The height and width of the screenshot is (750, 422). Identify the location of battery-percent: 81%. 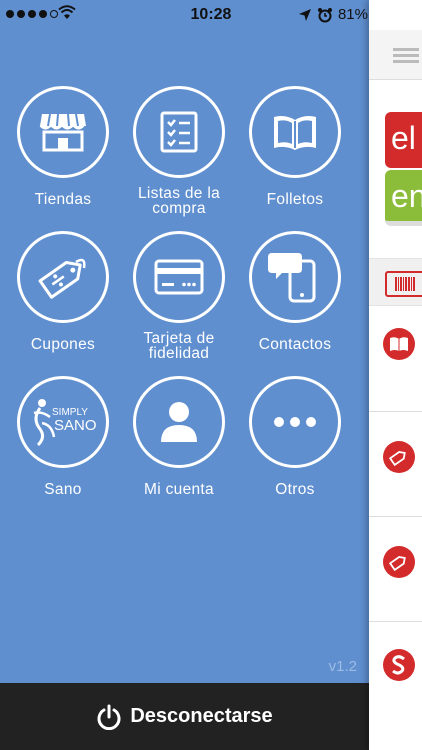
(352, 14).